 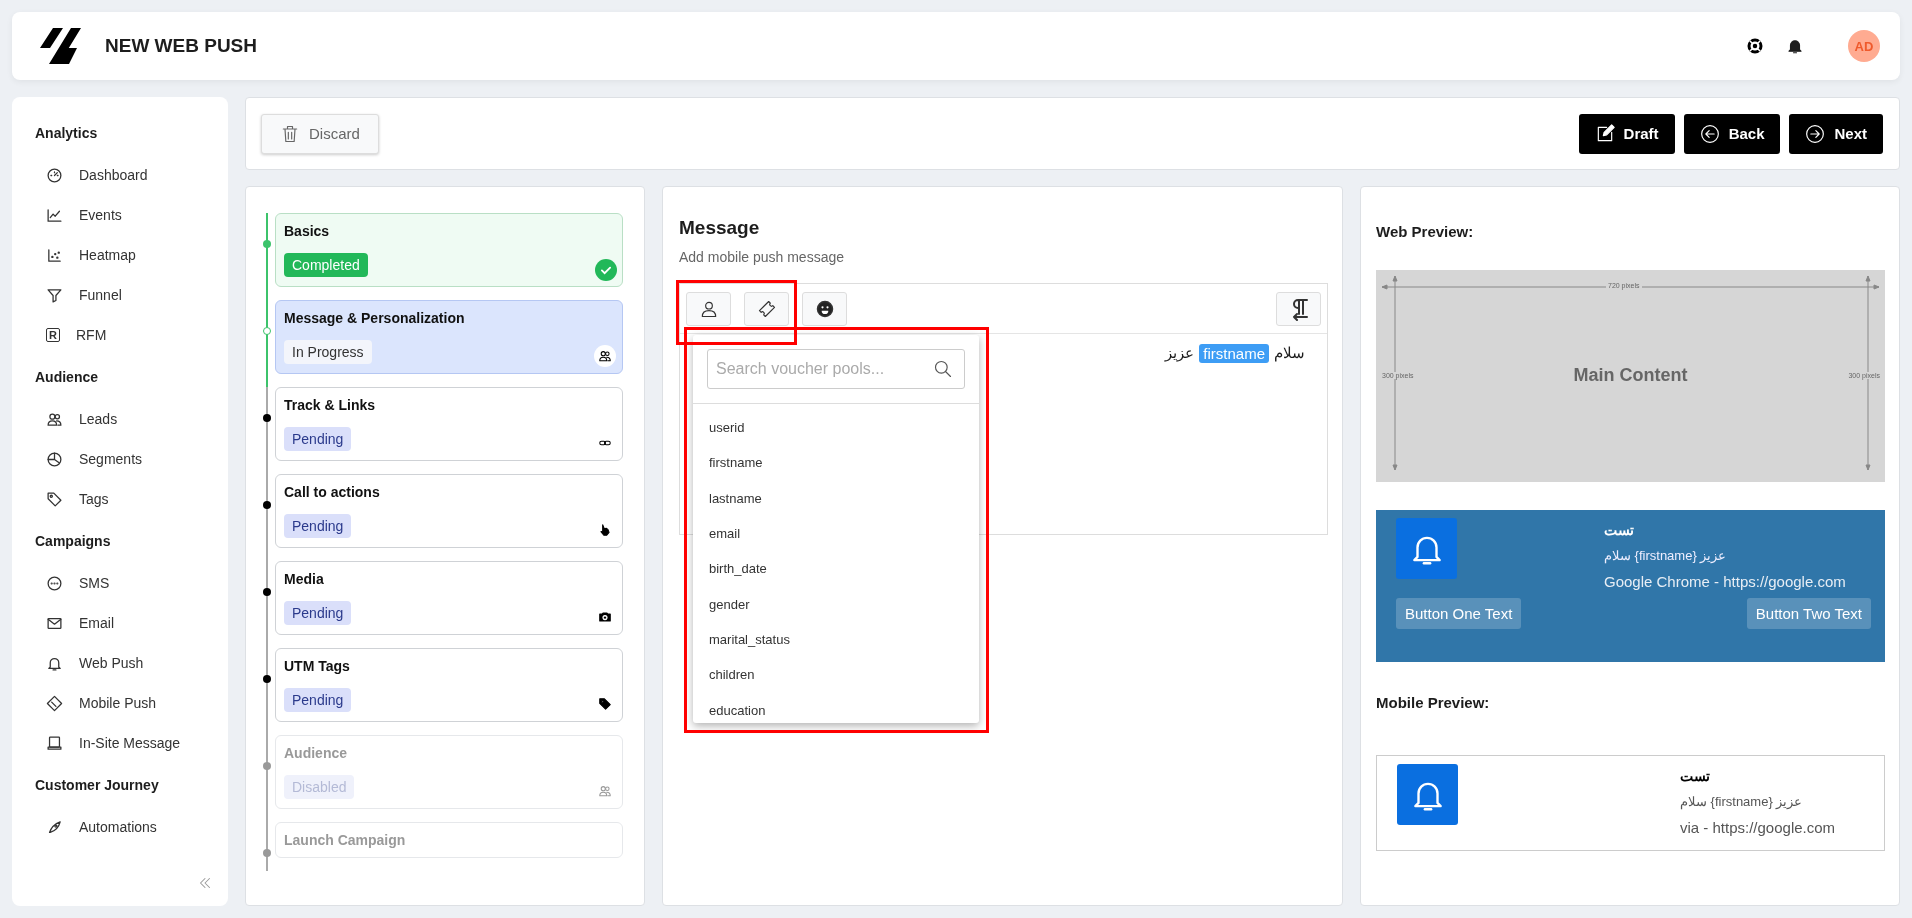 I want to click on step-title: Basics, so click(x=307, y=231).